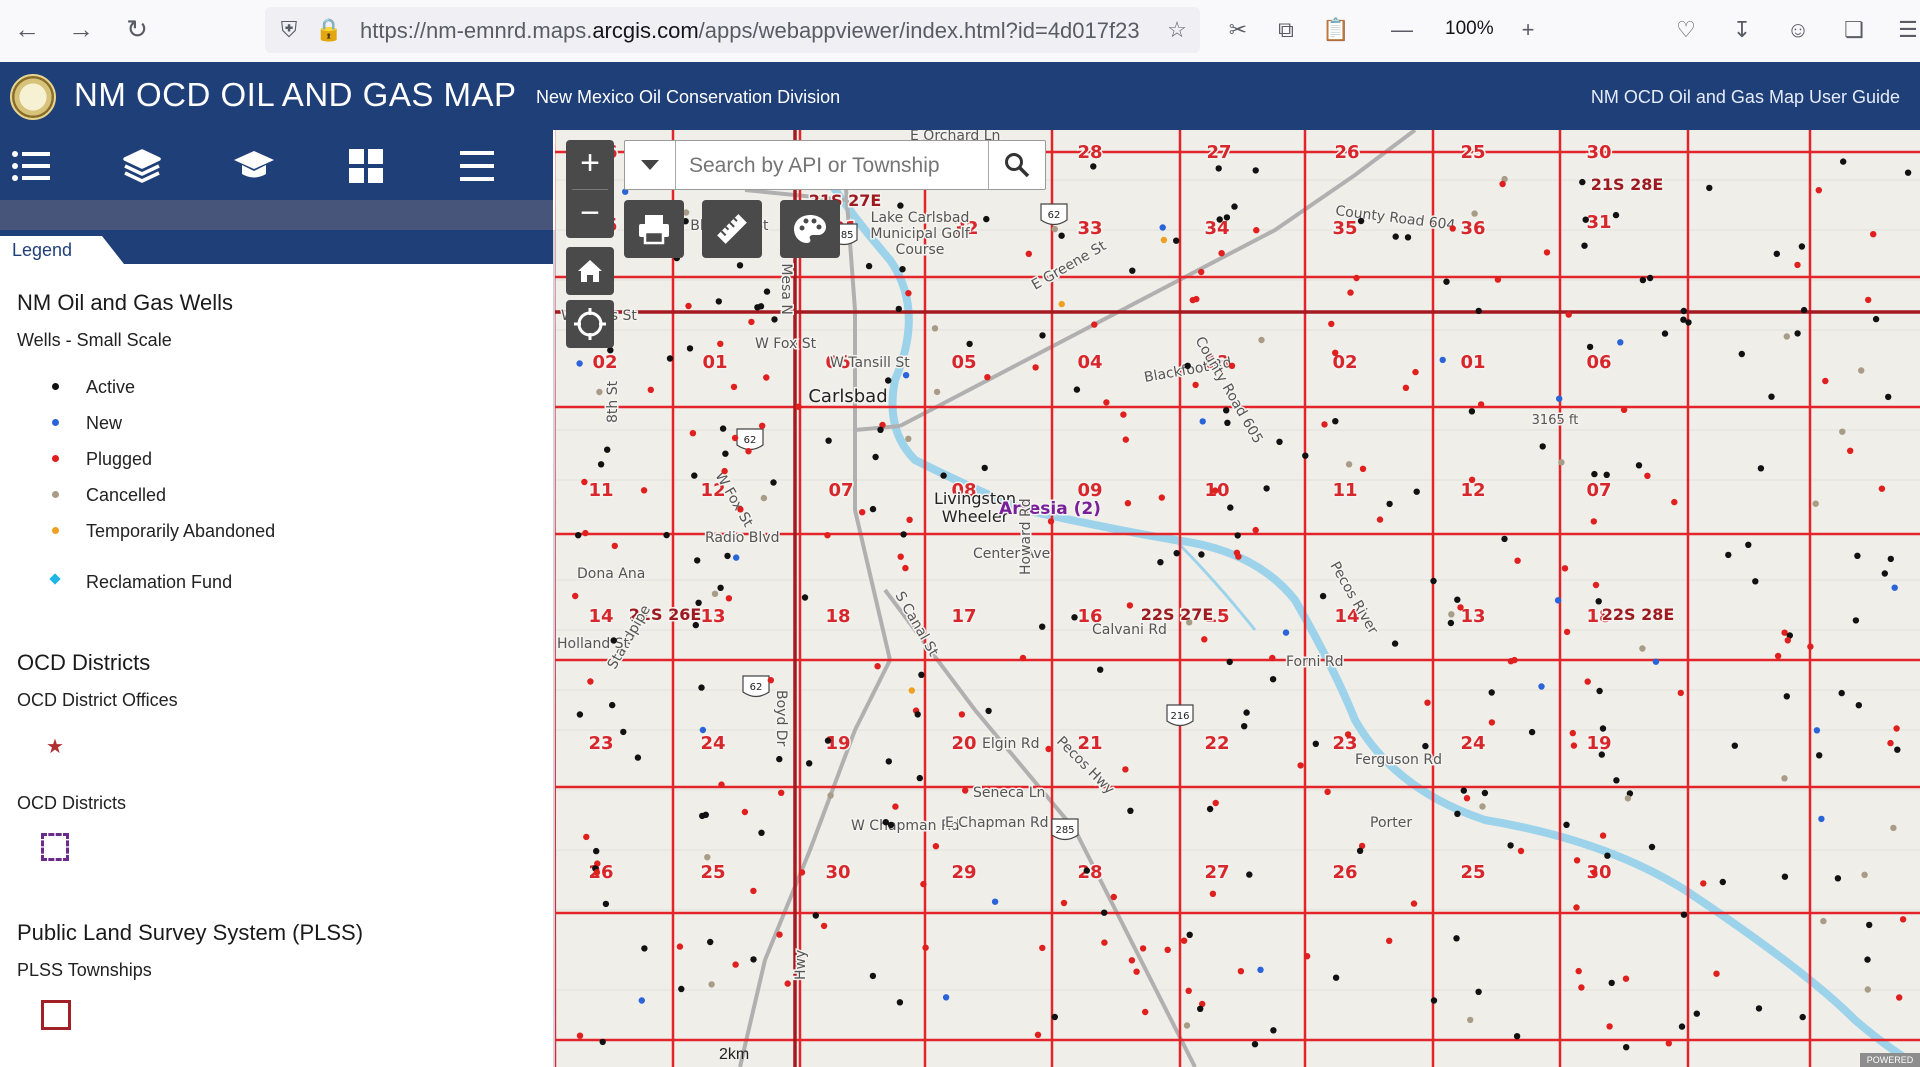 This screenshot has height=1067, width=1920. What do you see at coordinates (329, 30) in the screenshot?
I see `lock-icon: 🔒` at bounding box center [329, 30].